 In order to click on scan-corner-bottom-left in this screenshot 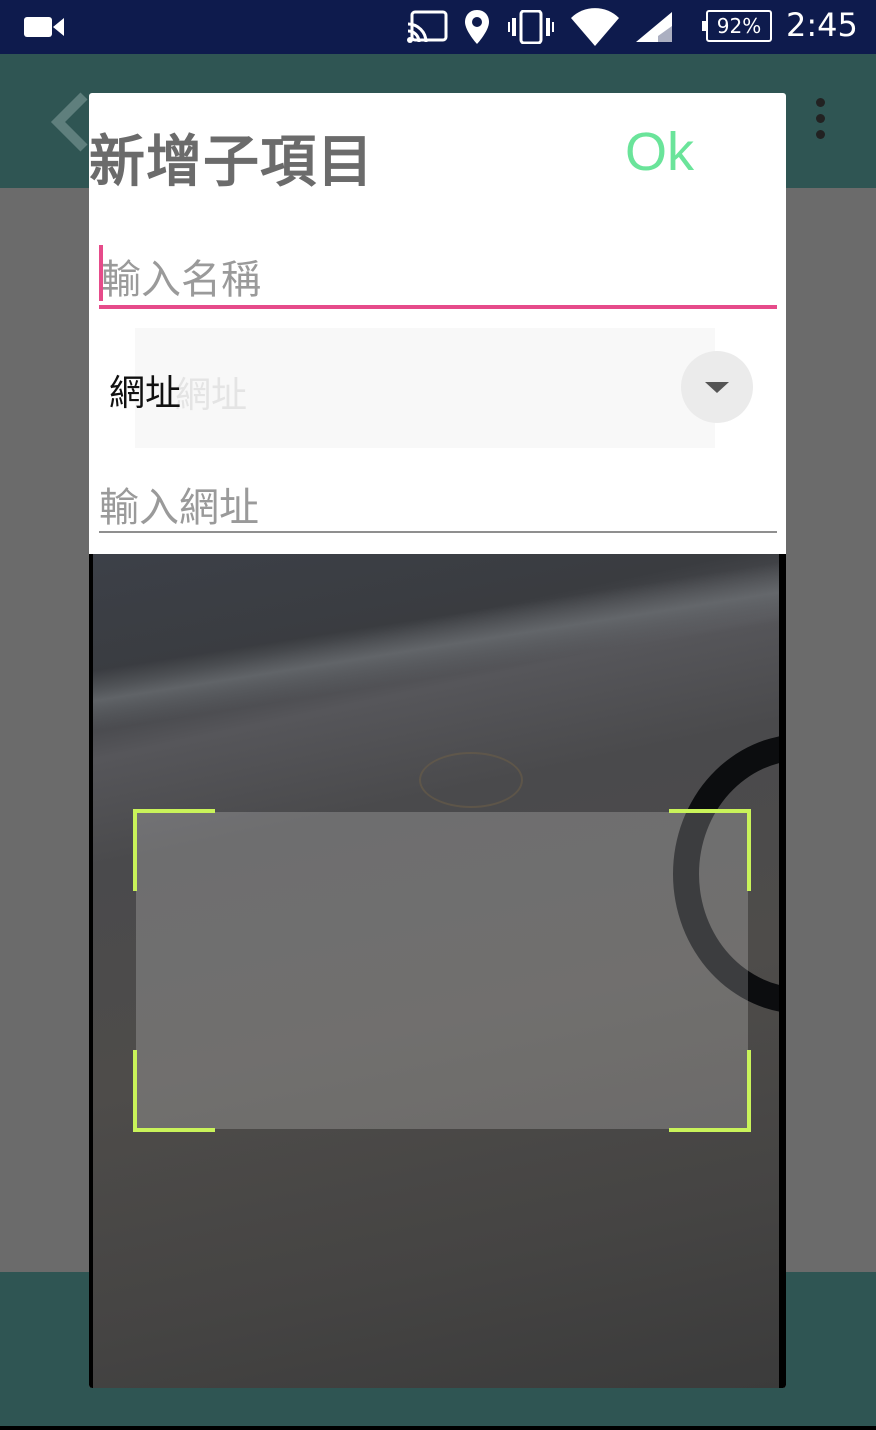, I will do `click(174, 1091)`.